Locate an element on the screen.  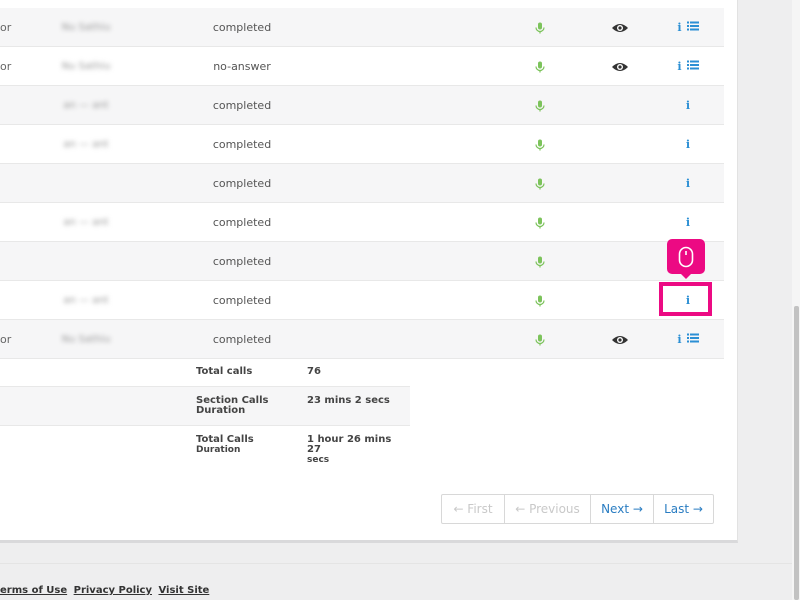
scrollbar-thumb is located at coordinates (796, 453).